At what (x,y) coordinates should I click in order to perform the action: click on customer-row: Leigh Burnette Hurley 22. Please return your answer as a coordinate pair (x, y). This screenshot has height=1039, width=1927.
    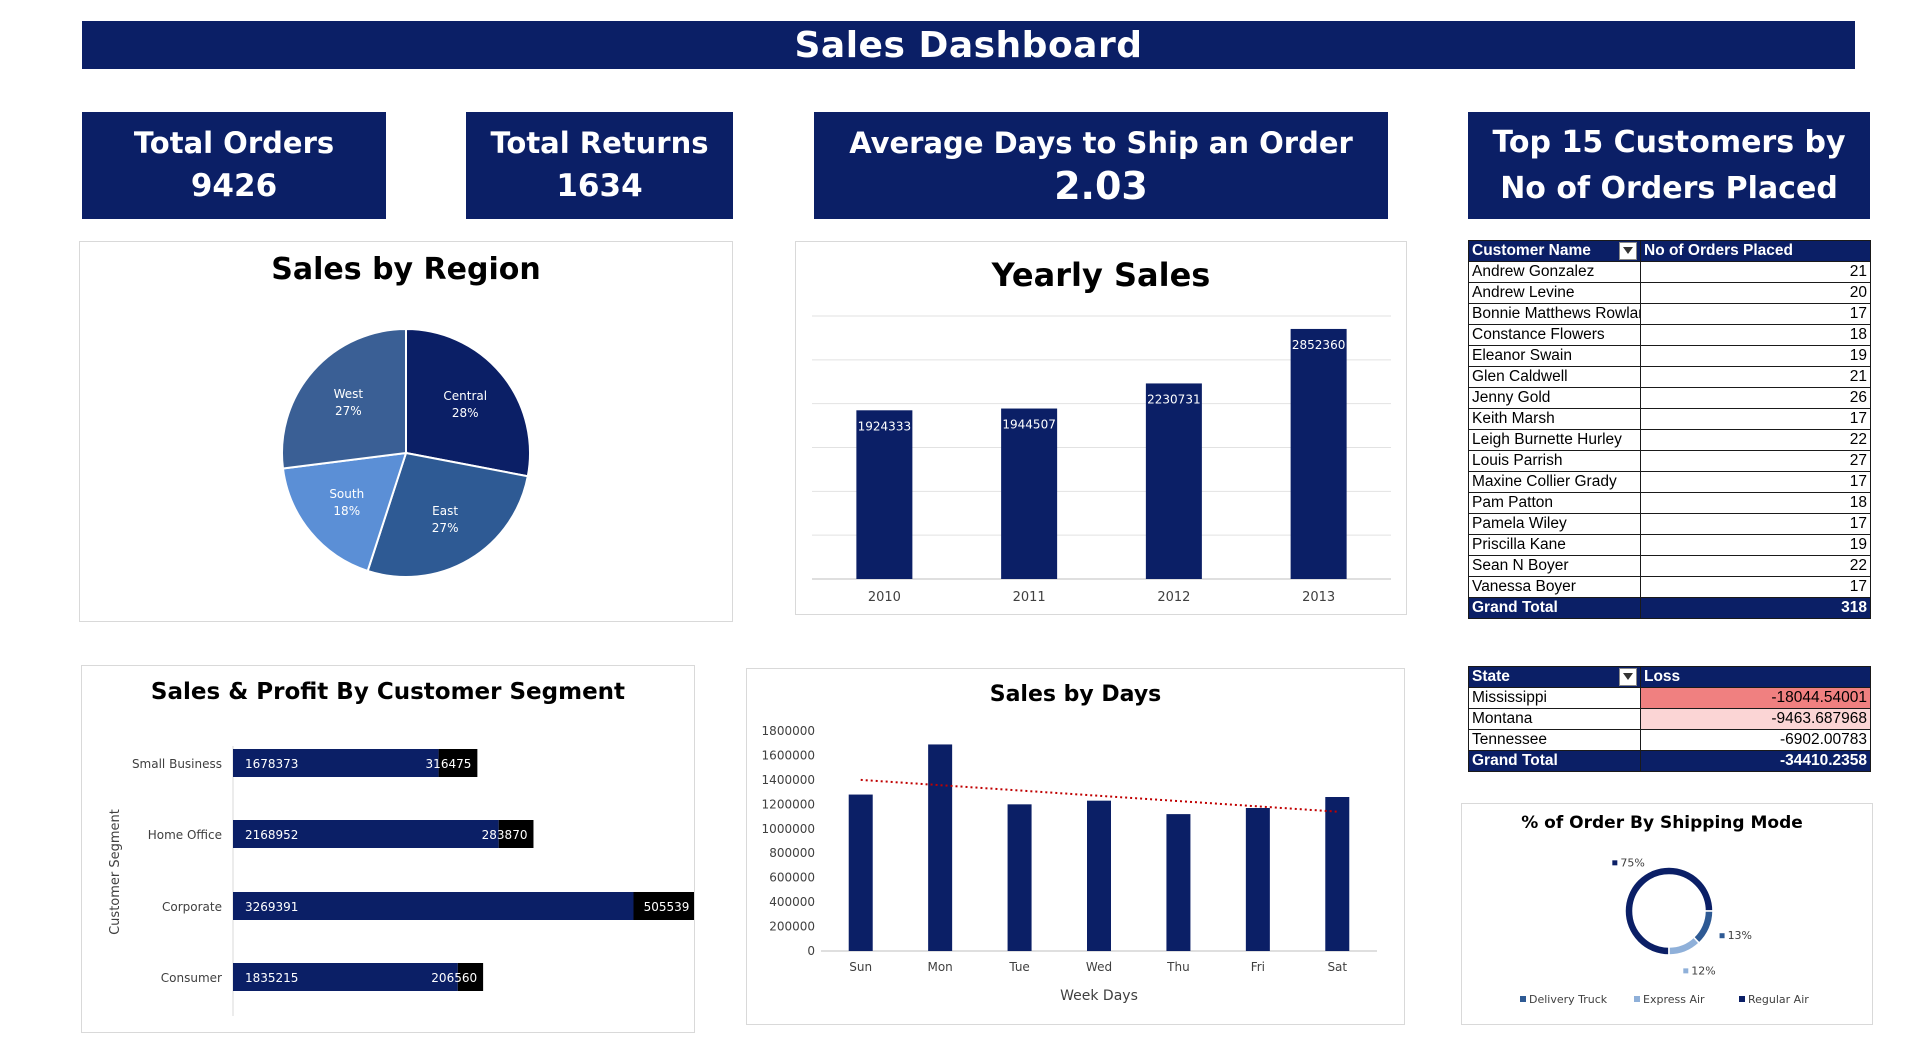
    Looking at the image, I should click on (1669, 440).